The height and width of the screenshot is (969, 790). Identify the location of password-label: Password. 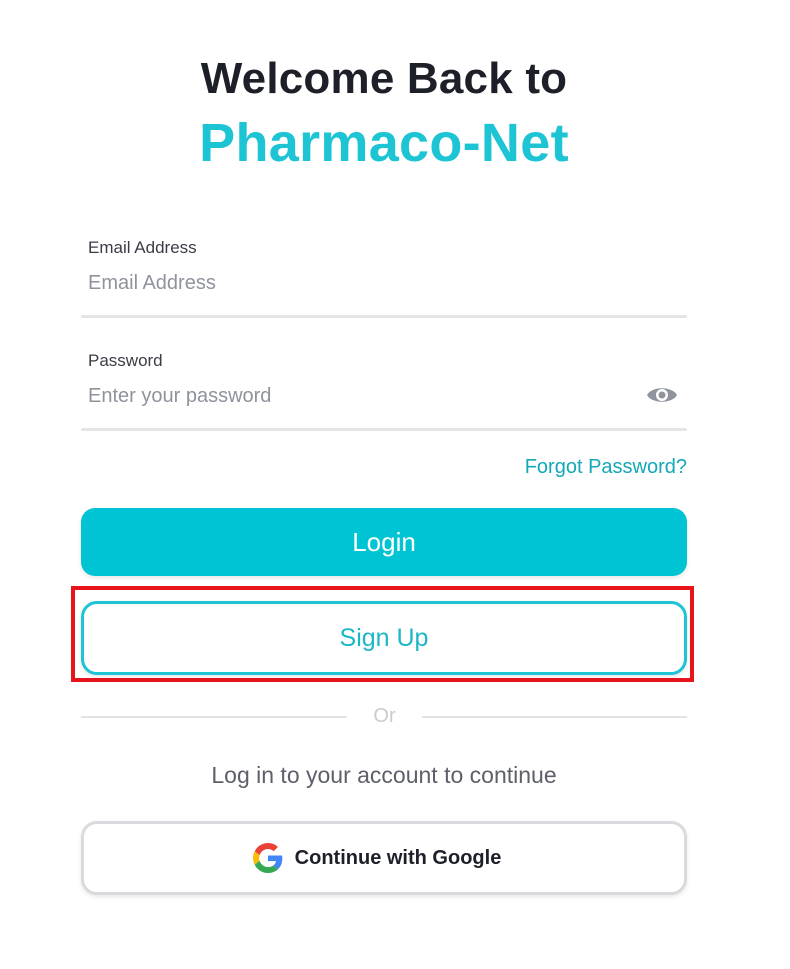
(125, 360).